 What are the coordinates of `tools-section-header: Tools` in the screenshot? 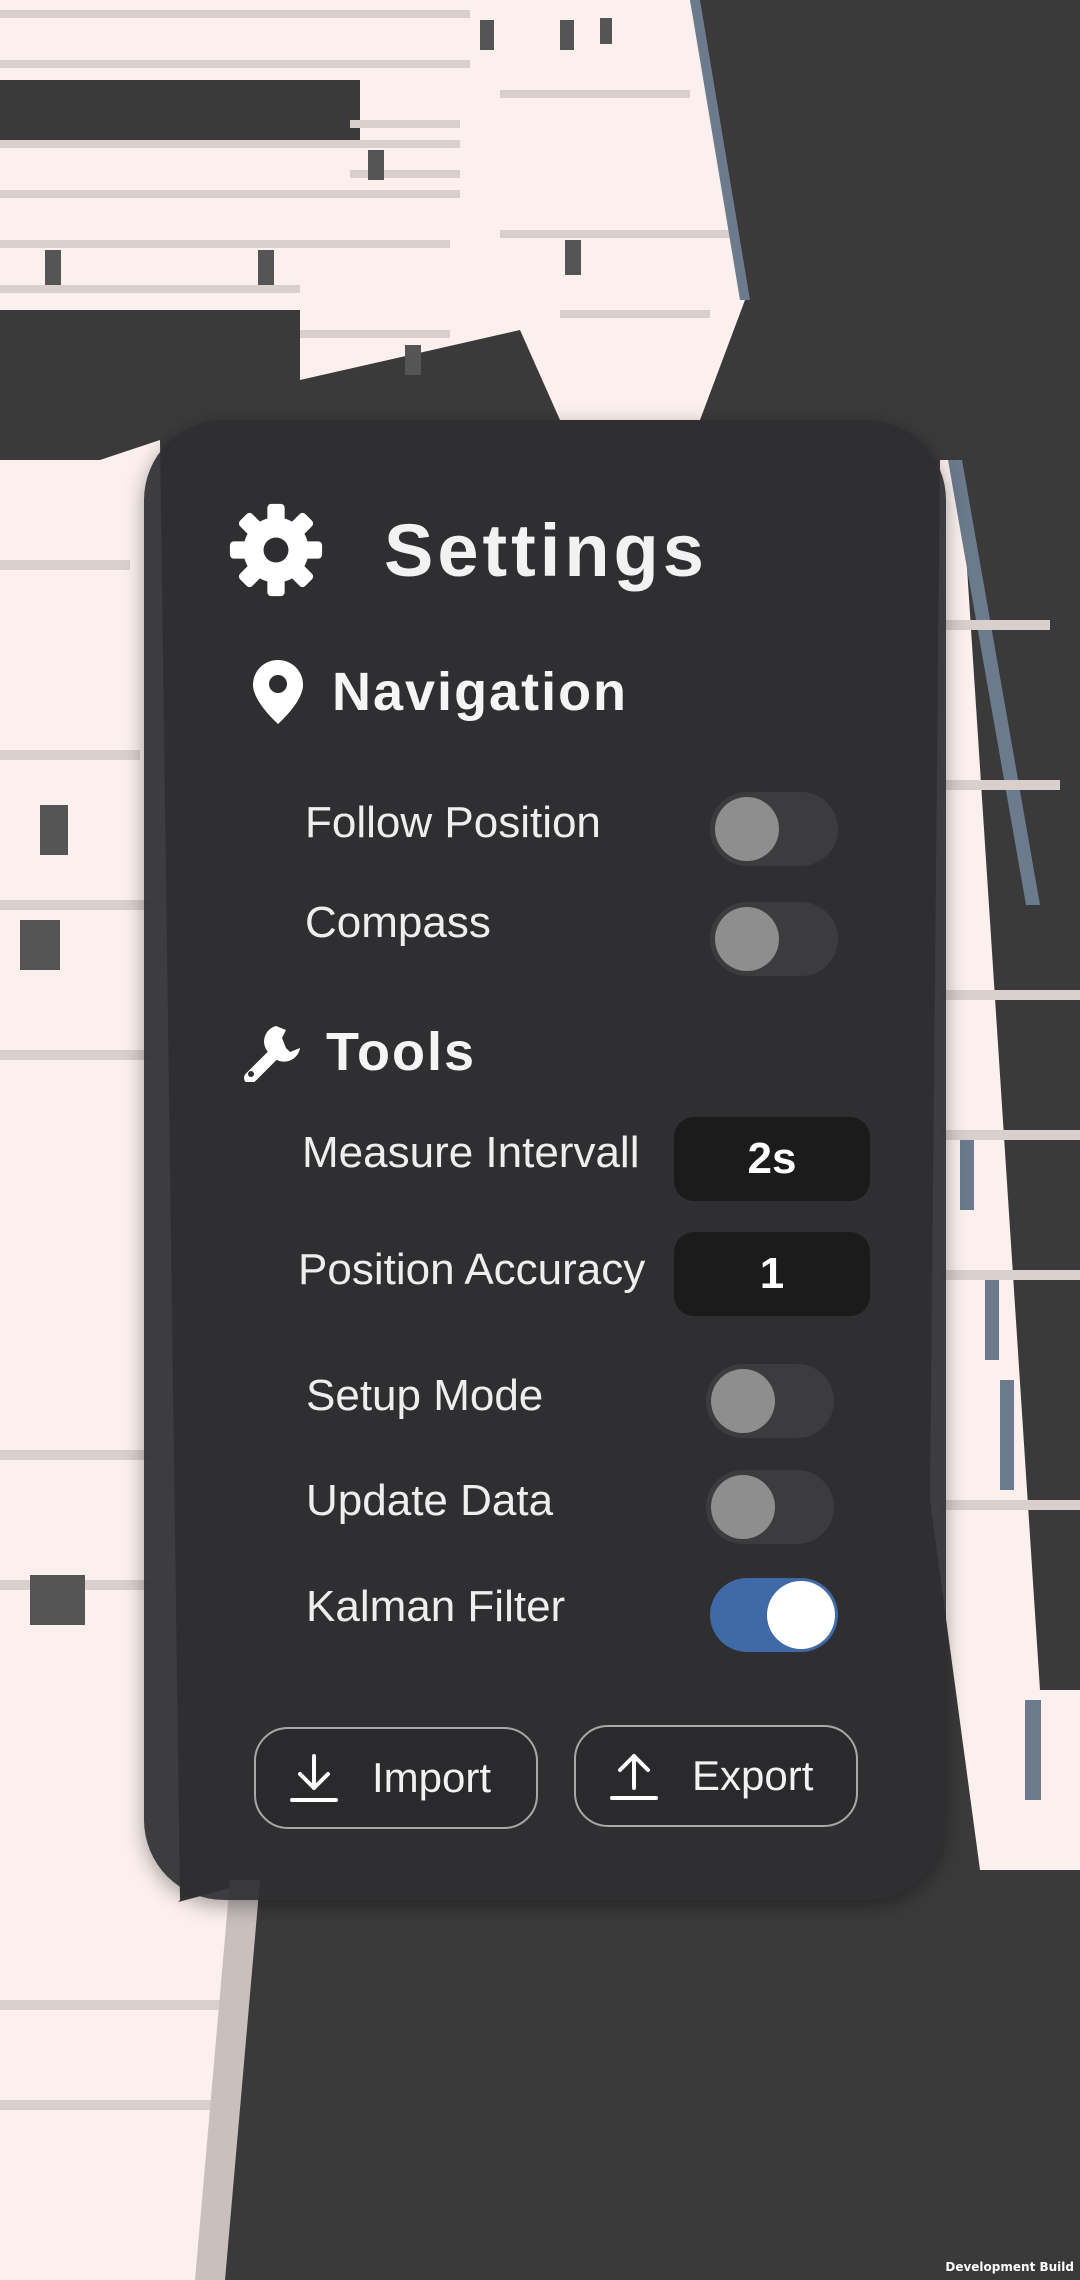 It's located at (358, 1052).